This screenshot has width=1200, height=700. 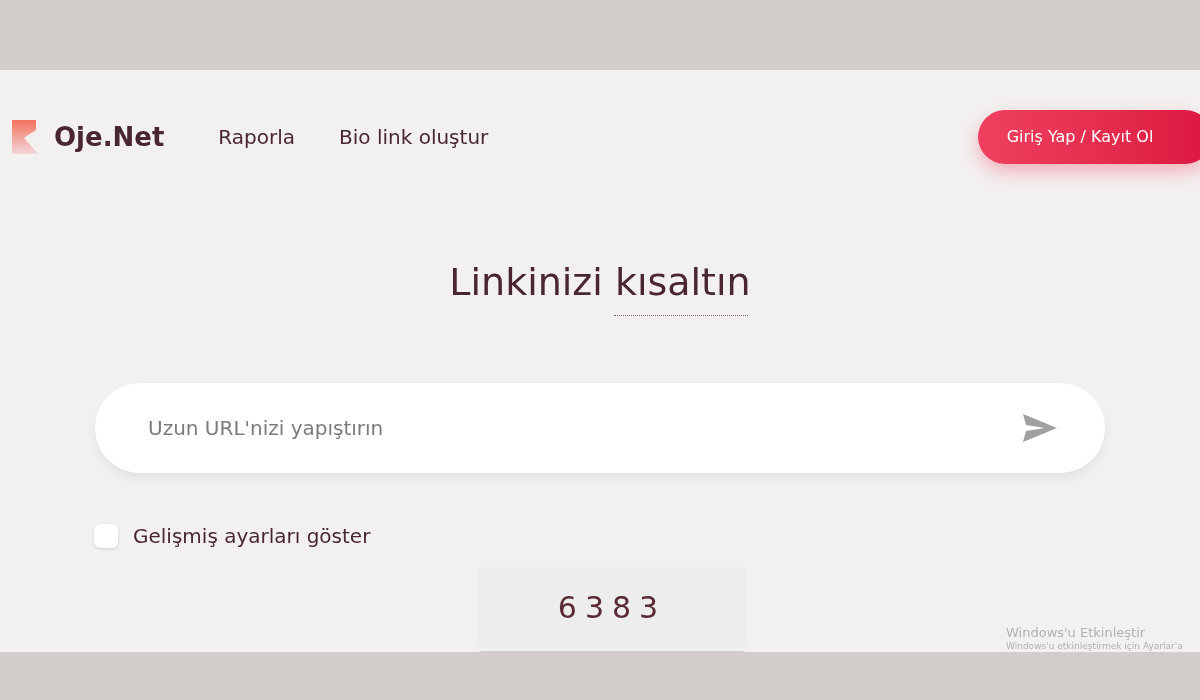 What do you see at coordinates (25, 137) in the screenshot?
I see `logo-icon` at bounding box center [25, 137].